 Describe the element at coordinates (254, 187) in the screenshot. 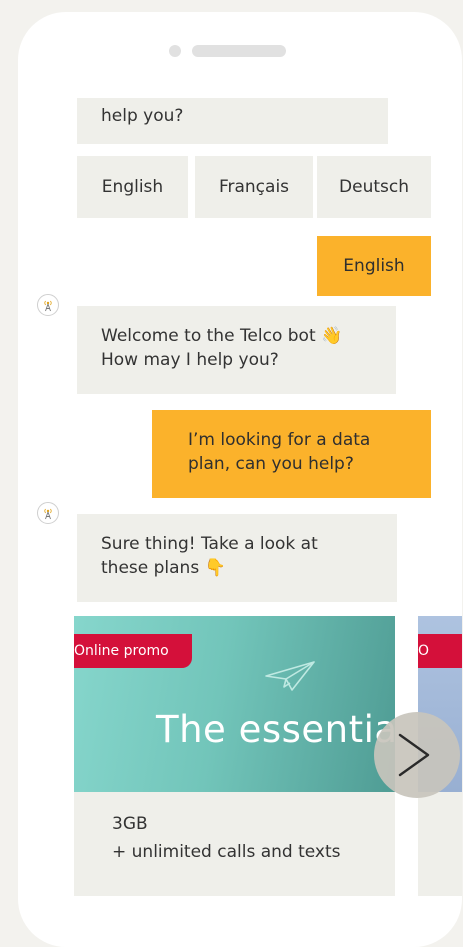

I see `quick-reply-francais: Français` at that location.